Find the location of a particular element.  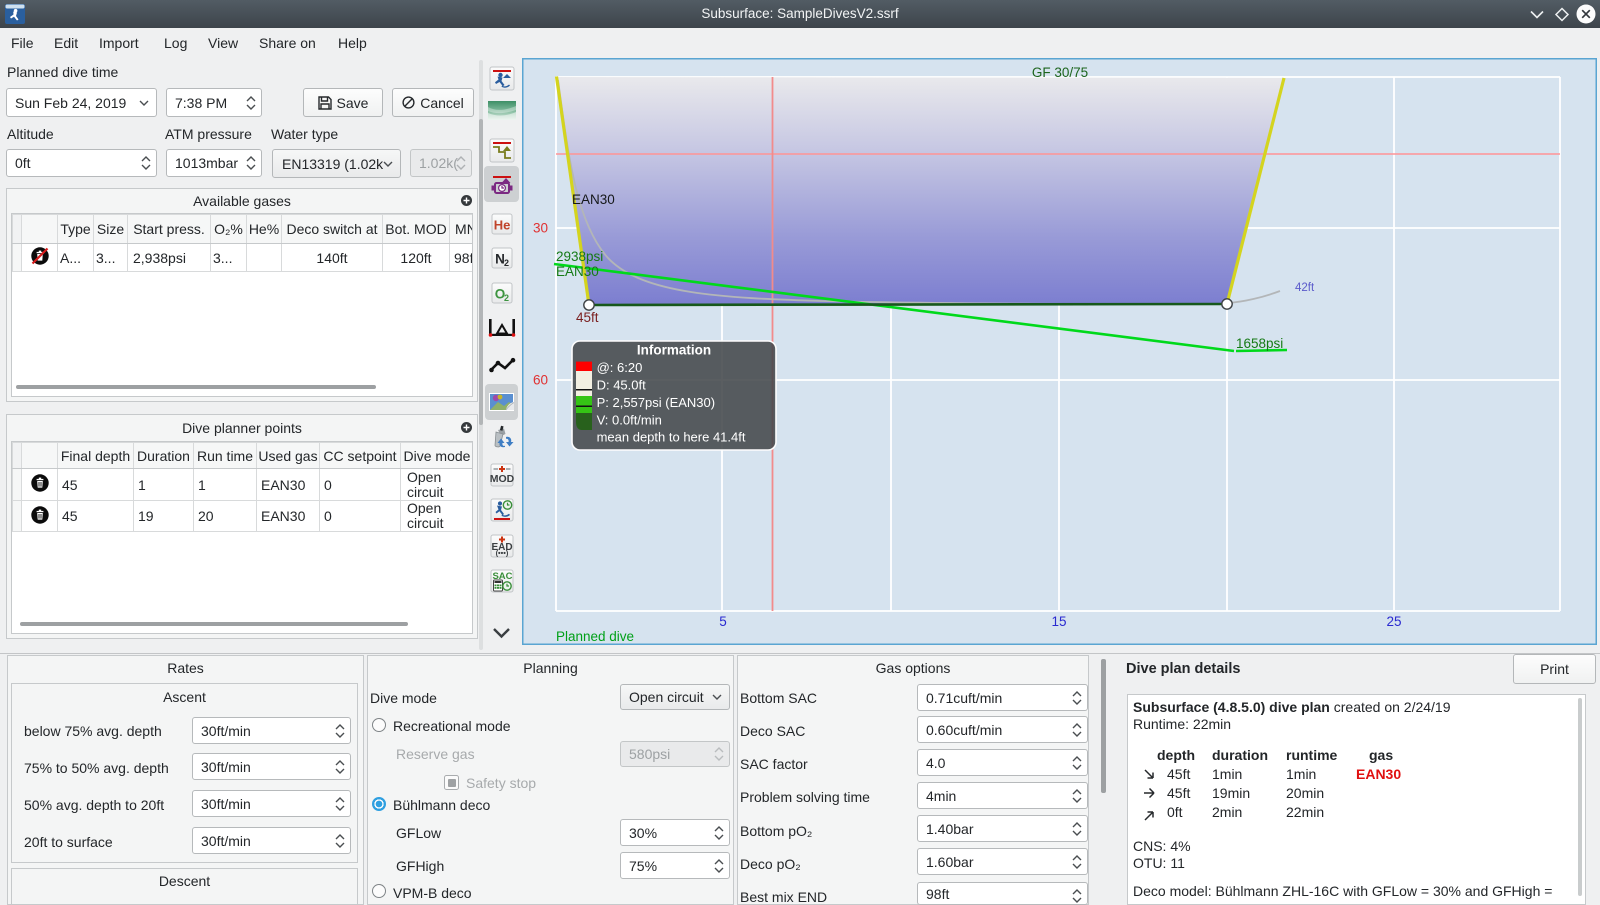

svg-text: 60 is located at coordinates (540, 380).